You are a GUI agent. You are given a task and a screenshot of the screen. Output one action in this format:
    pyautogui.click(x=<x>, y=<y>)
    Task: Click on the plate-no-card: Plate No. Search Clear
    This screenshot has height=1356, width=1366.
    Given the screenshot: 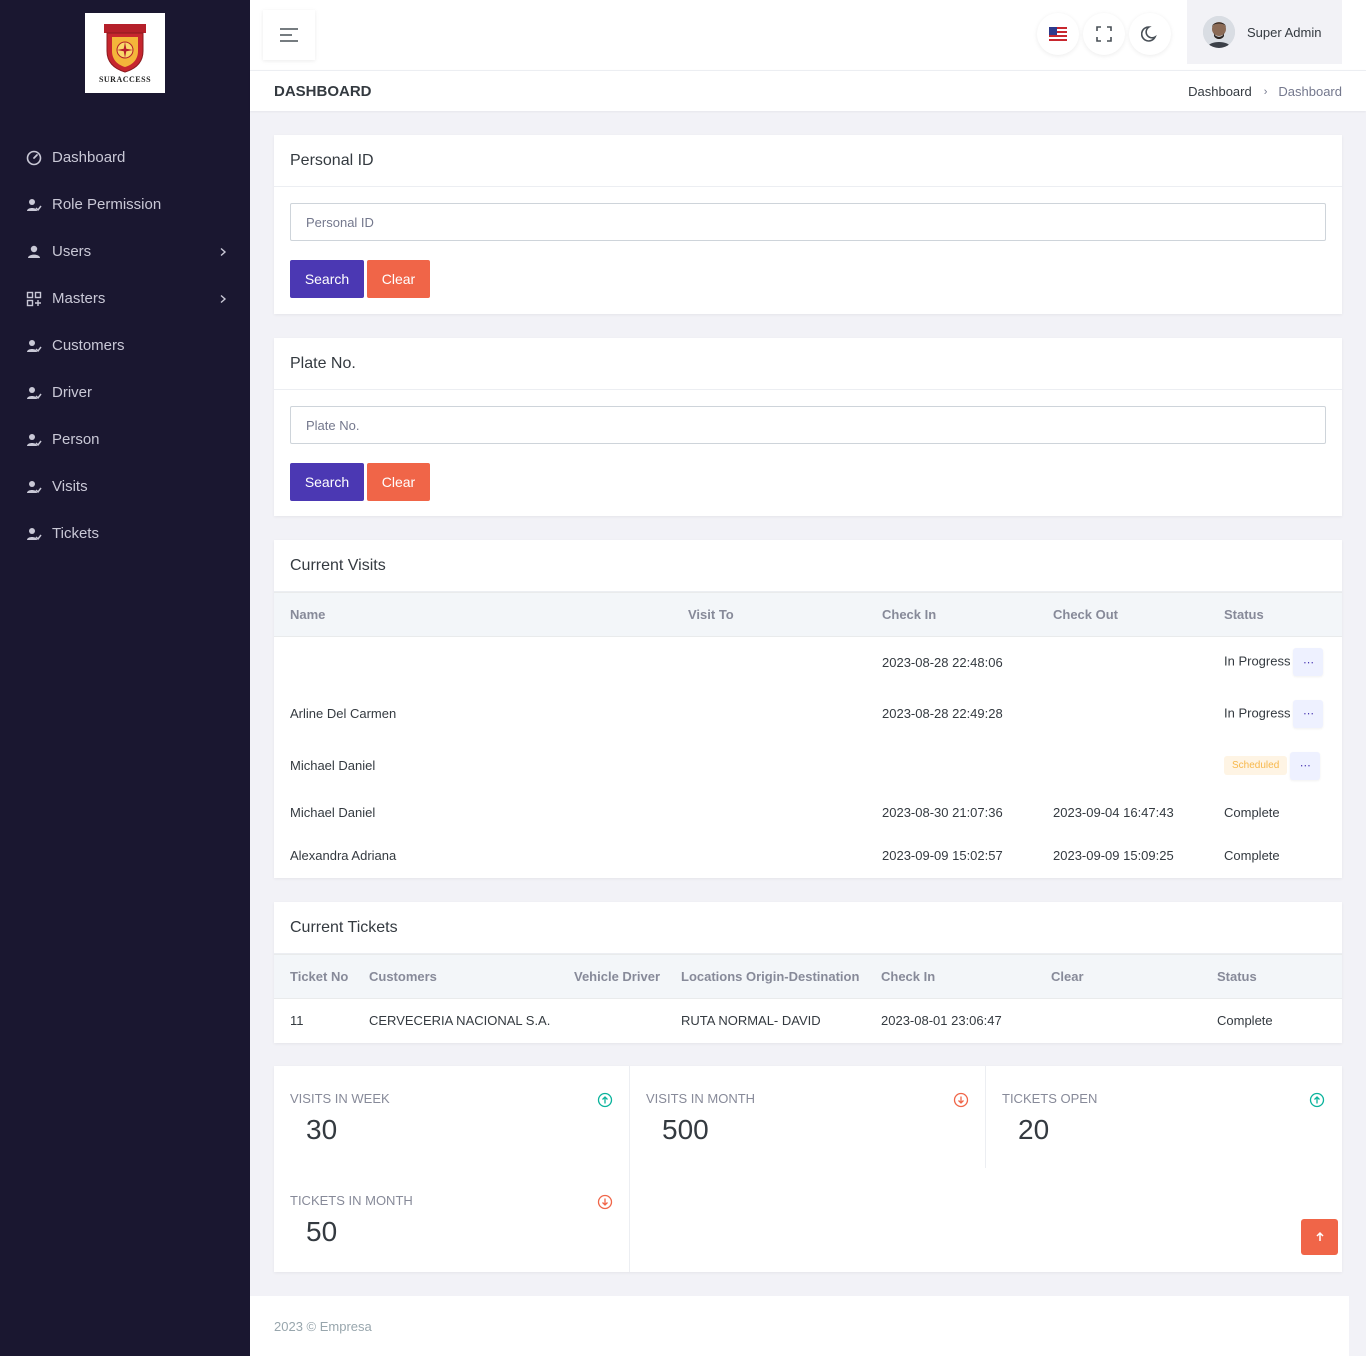 What is the action you would take?
    pyautogui.click(x=808, y=427)
    